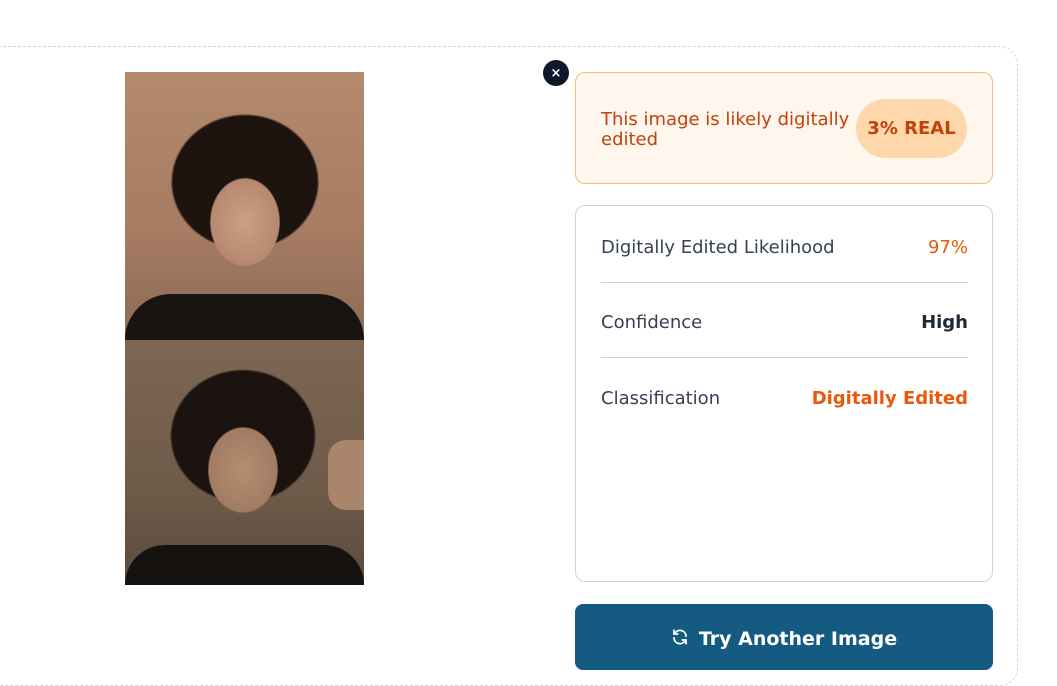 The image size is (1057, 686). What do you see at coordinates (680, 637) in the screenshot?
I see `refresh-icon` at bounding box center [680, 637].